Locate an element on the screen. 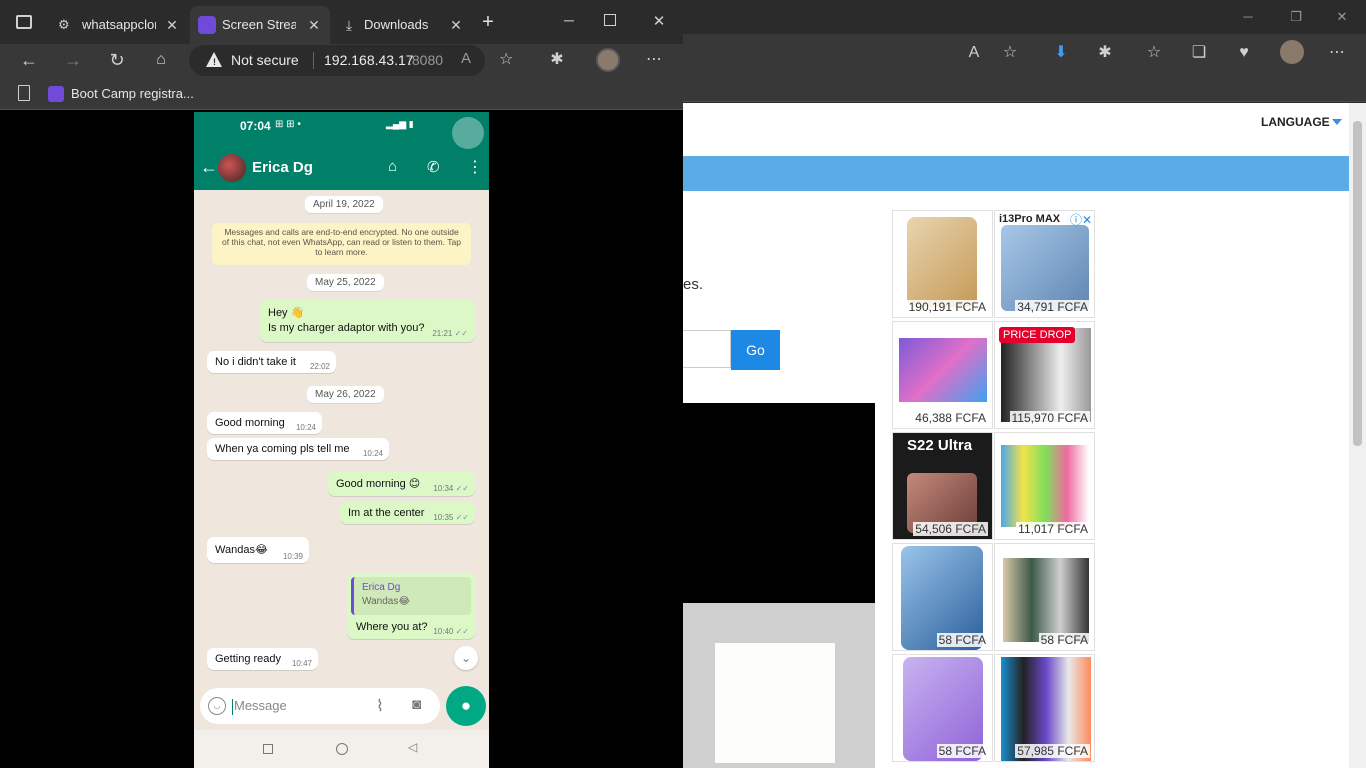 This screenshot has height=768, width=1366. tab-label: Screen Stream is located at coordinates (259, 24).